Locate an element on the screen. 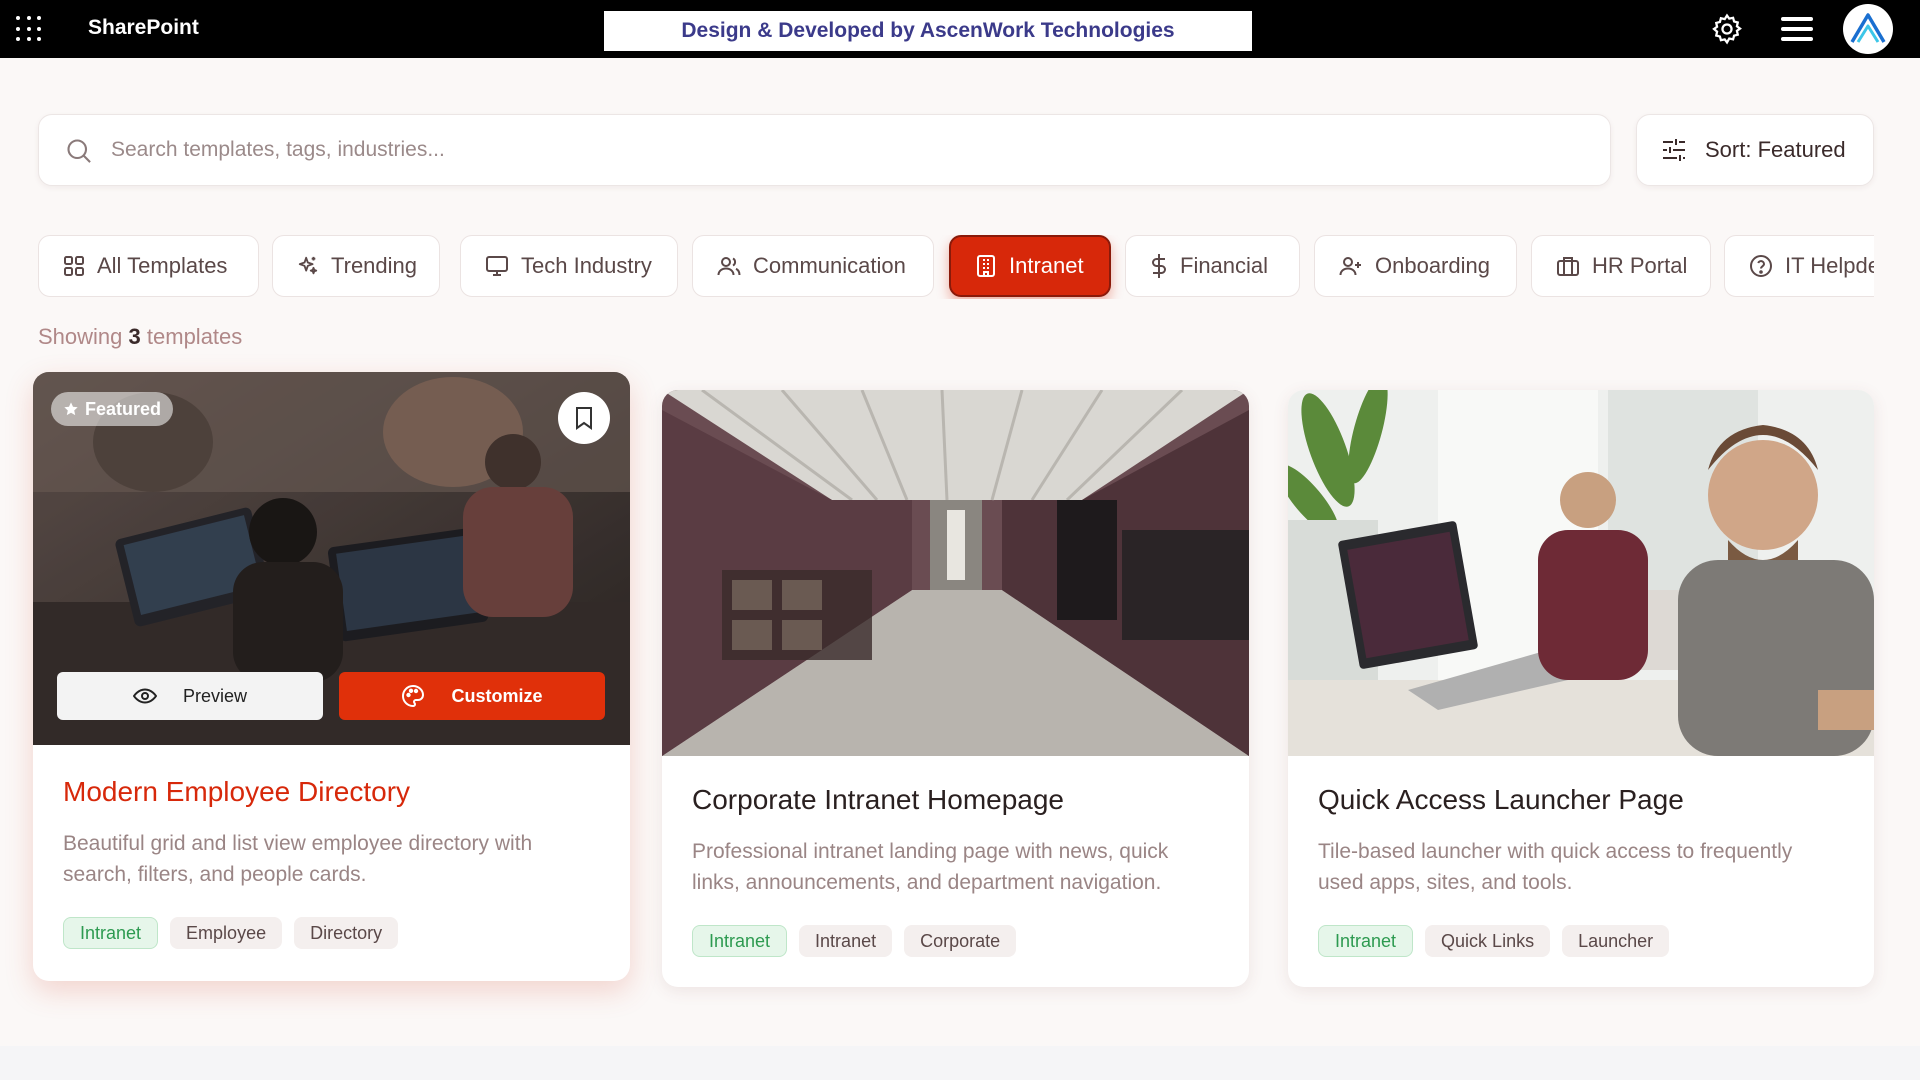  bookmark-button is located at coordinates (584, 418).